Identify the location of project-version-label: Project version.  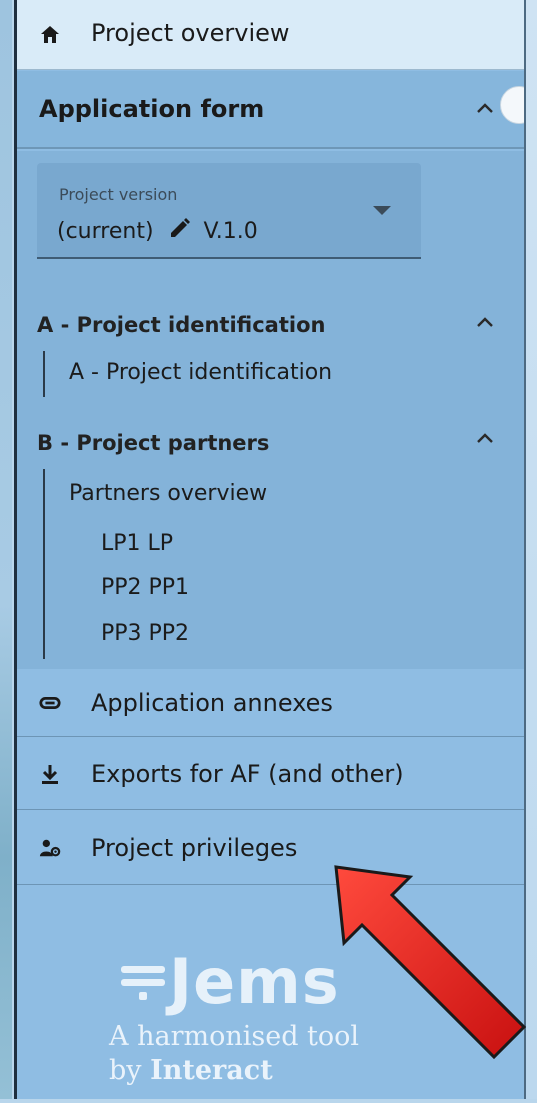
(118, 194).